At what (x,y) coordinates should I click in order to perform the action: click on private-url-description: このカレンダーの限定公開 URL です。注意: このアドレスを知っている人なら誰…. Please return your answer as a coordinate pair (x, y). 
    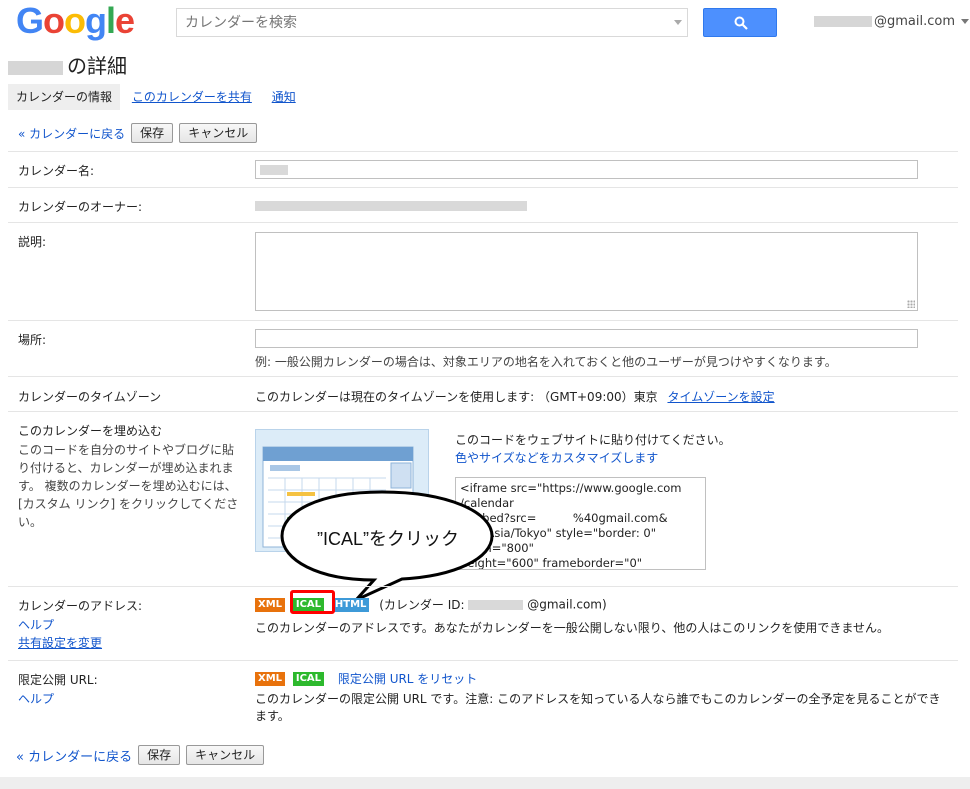
    Looking at the image, I should click on (598, 707).